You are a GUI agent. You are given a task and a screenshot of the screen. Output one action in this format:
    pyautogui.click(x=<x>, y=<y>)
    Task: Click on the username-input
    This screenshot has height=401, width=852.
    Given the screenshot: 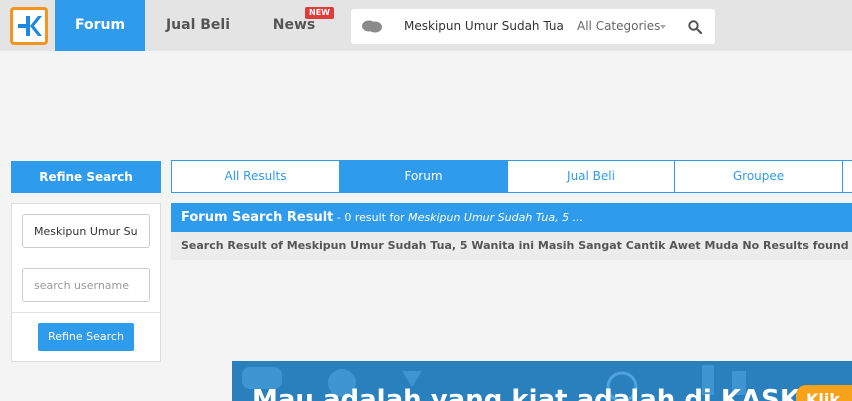 What is the action you would take?
    pyautogui.click(x=86, y=285)
    